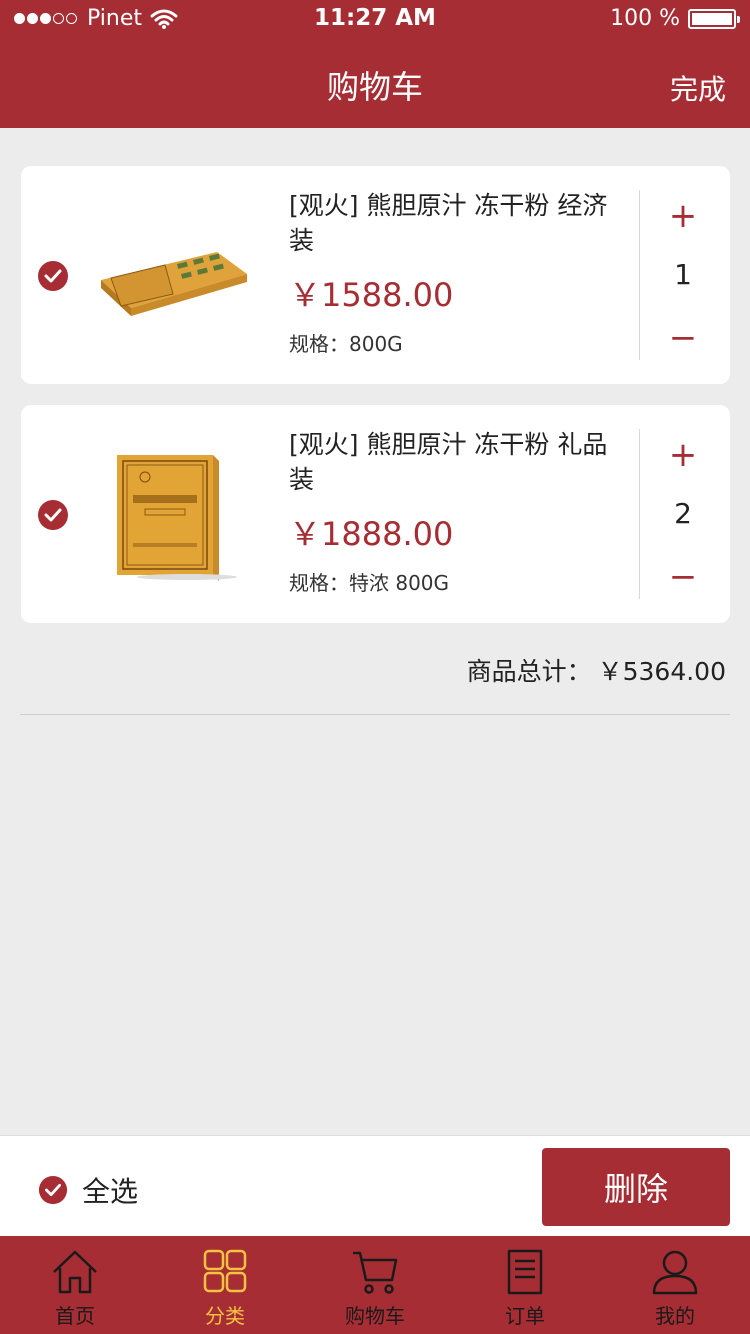  I want to click on battery-percent: 100 %, so click(645, 18).